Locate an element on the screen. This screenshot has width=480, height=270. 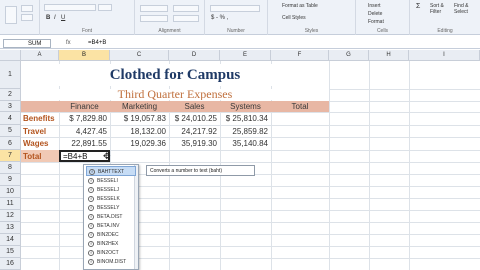
row-header: 16 is located at coordinates (10, 264).